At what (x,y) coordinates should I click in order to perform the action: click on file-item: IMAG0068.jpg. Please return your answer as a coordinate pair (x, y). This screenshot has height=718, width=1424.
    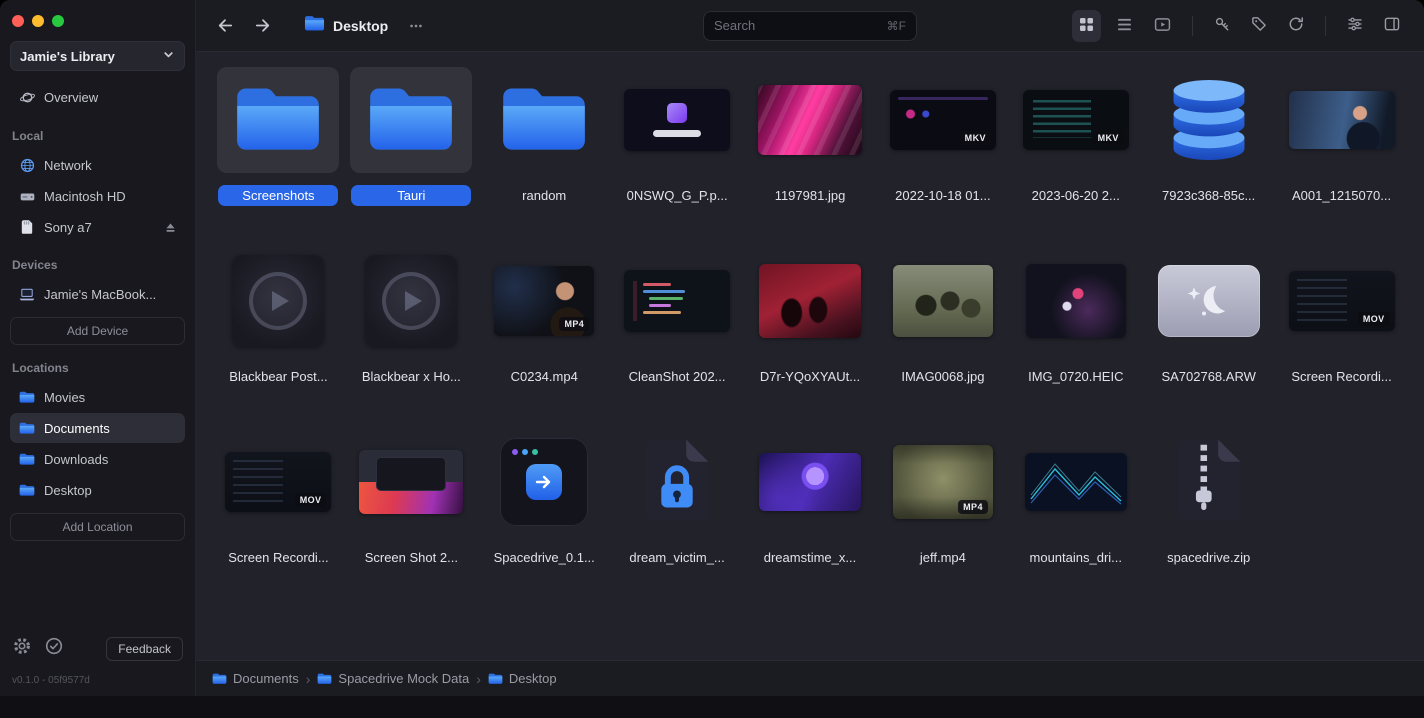
    Looking at the image, I should click on (942, 338).